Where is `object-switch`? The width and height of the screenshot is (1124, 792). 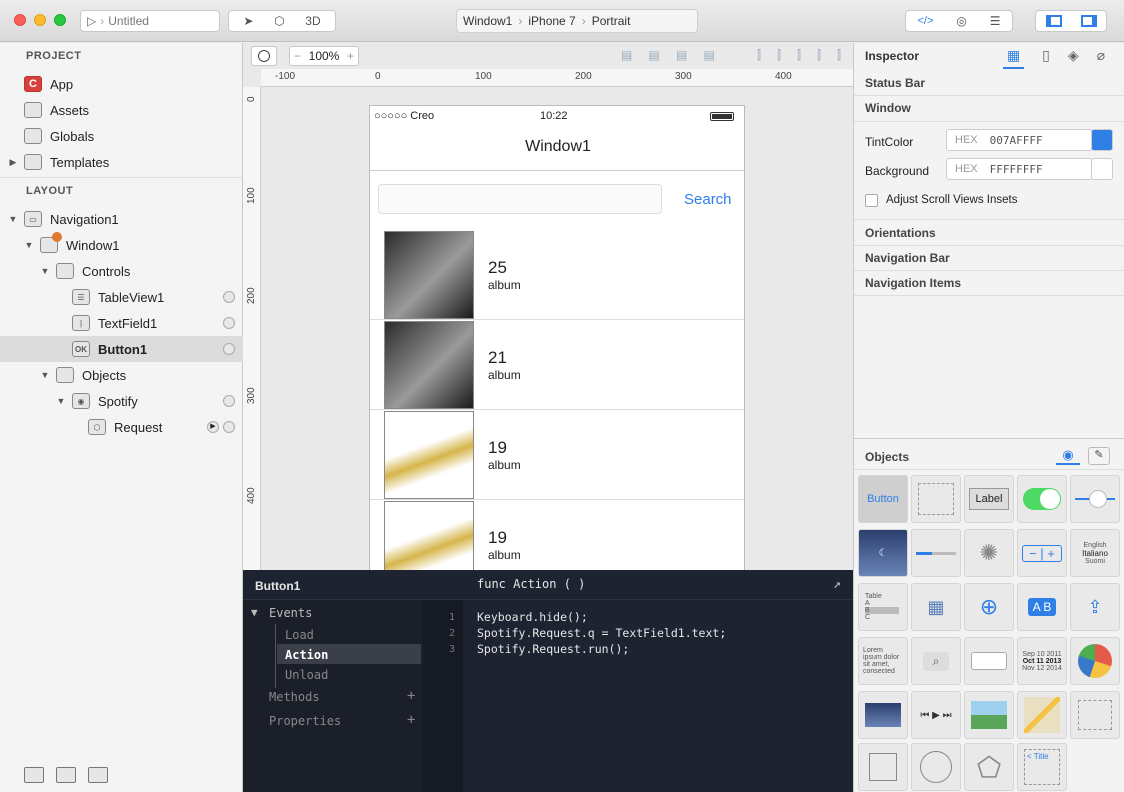 object-switch is located at coordinates (1042, 499).